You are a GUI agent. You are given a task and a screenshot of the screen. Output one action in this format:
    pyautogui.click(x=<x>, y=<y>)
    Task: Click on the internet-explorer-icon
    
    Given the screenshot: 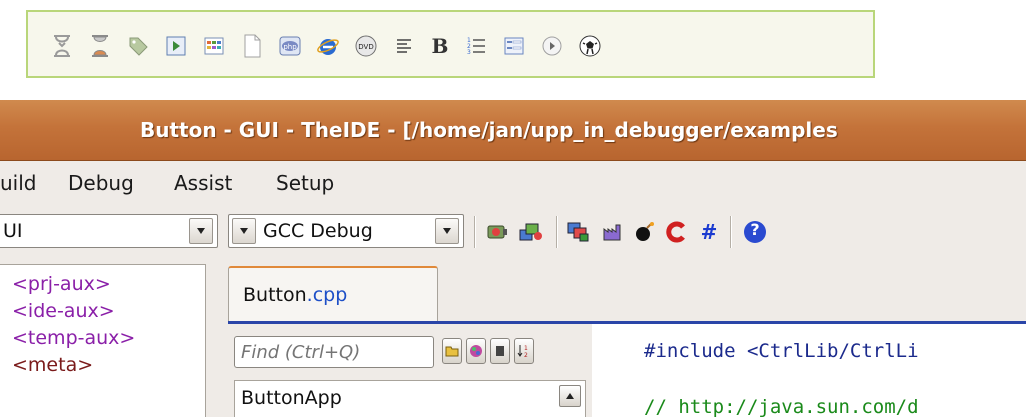 What is the action you would take?
    pyautogui.click(x=328, y=46)
    